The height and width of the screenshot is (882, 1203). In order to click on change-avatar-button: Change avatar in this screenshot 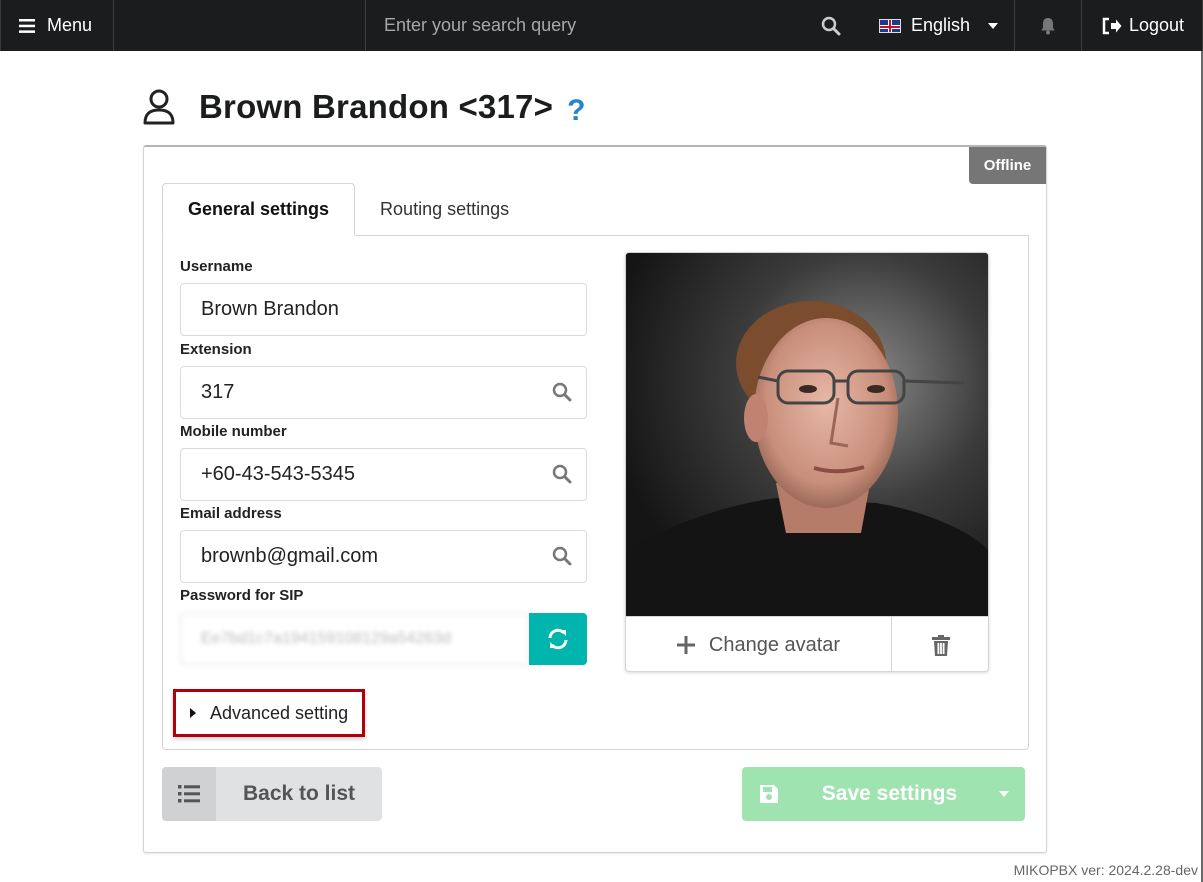, I will do `click(759, 644)`.